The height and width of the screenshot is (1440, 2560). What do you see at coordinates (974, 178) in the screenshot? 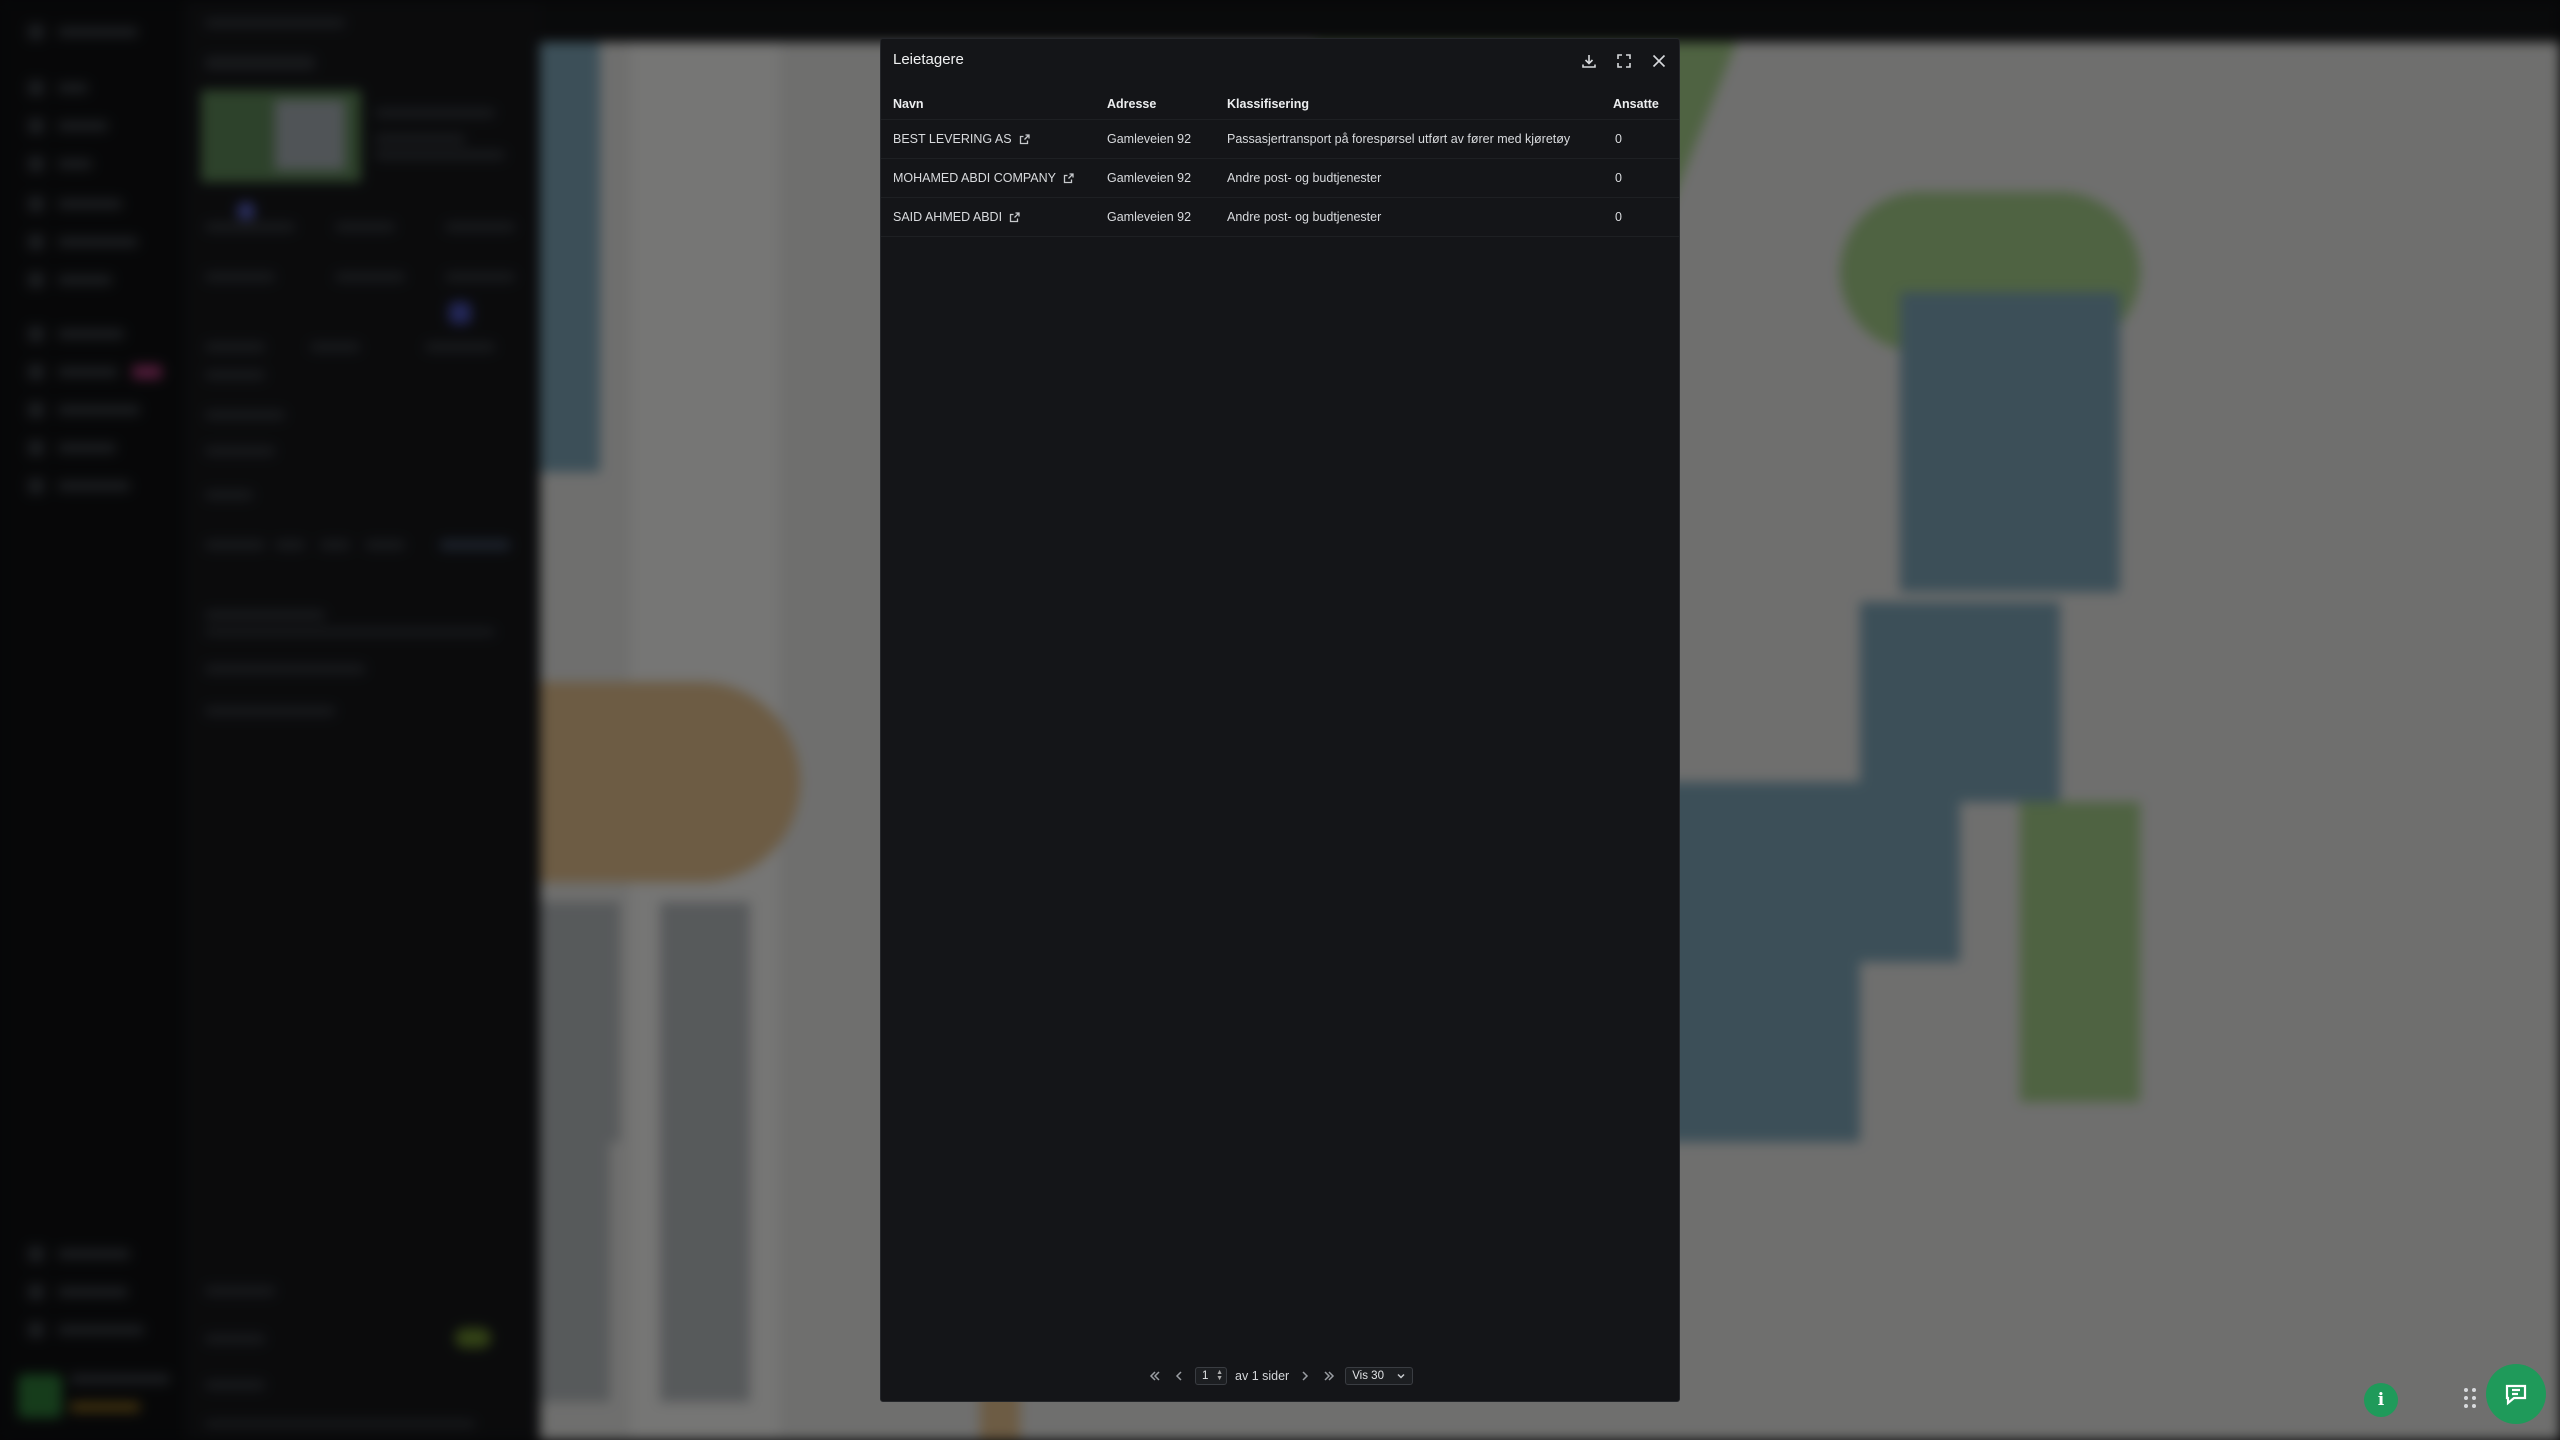
I see `tenant-name: MOHAMED ABDI COMPANY` at bounding box center [974, 178].